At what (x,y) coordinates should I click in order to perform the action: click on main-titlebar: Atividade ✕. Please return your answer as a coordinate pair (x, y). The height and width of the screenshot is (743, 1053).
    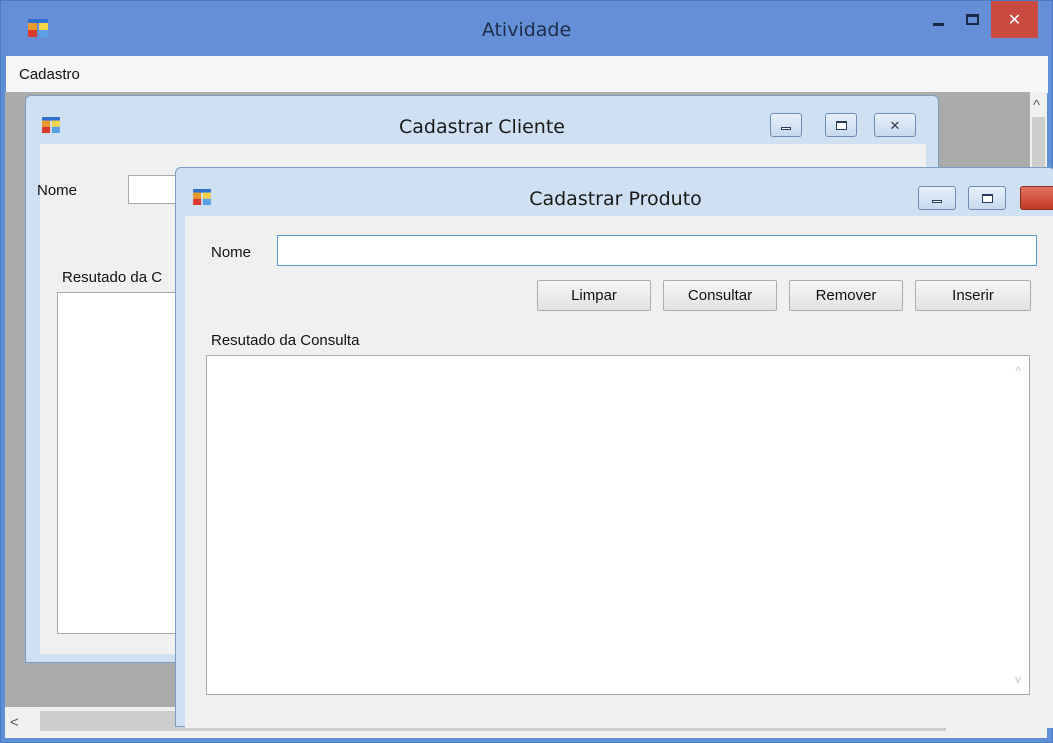
    Looking at the image, I should click on (526, 28).